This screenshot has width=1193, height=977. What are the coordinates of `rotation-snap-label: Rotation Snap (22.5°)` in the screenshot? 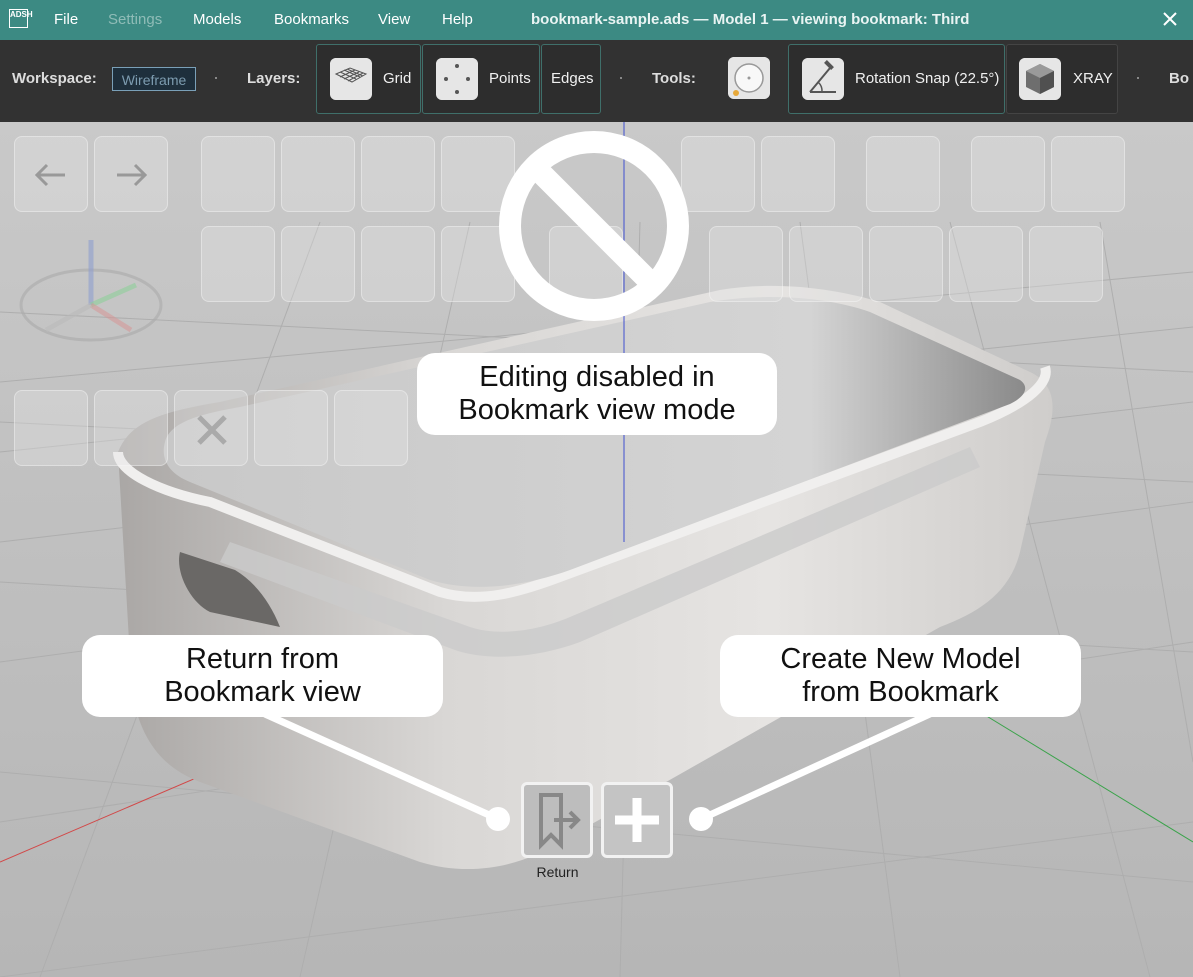 It's located at (927, 78).